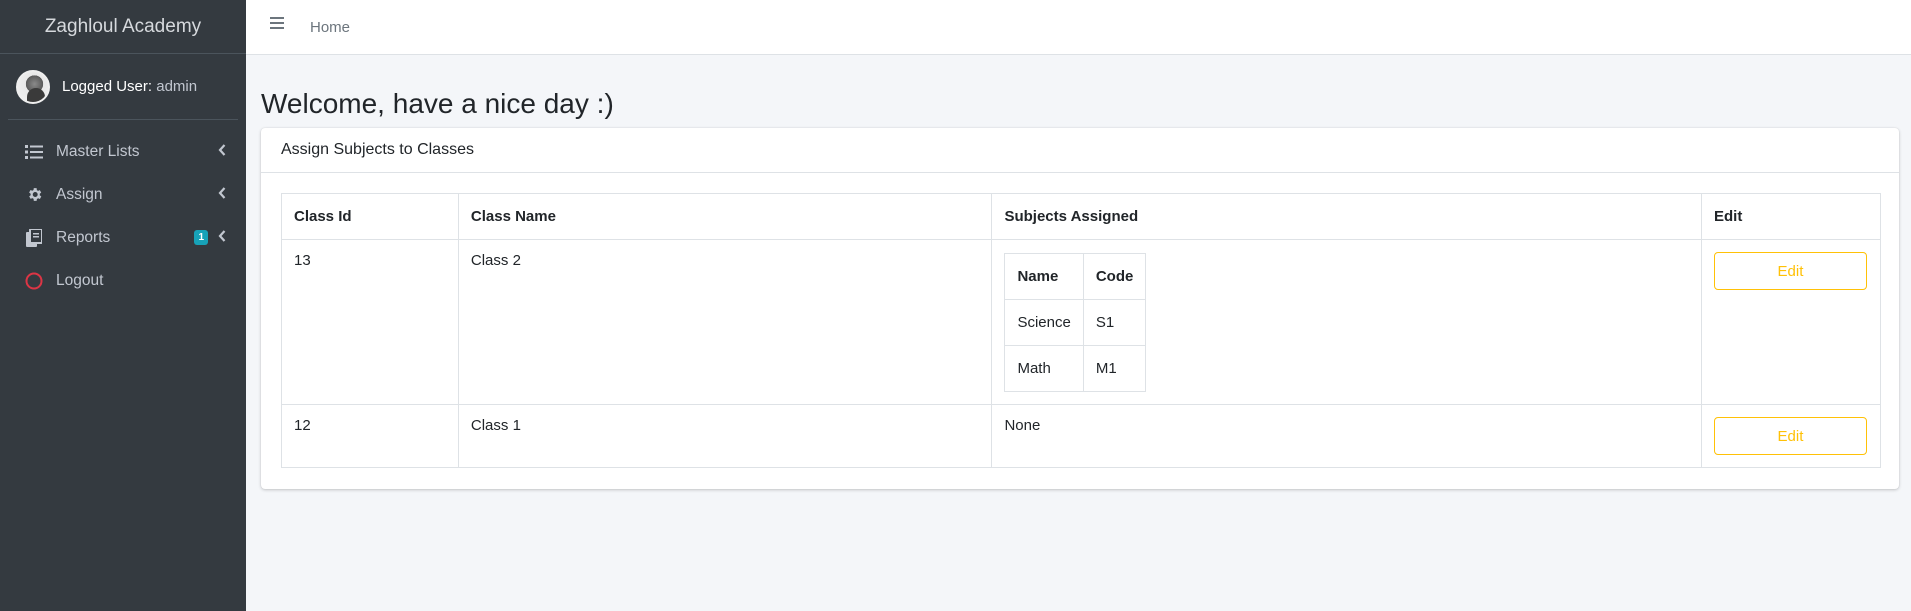 Image resolution: width=1911 pixels, height=611 pixels. I want to click on column-header-class-id: Class Id, so click(370, 216).